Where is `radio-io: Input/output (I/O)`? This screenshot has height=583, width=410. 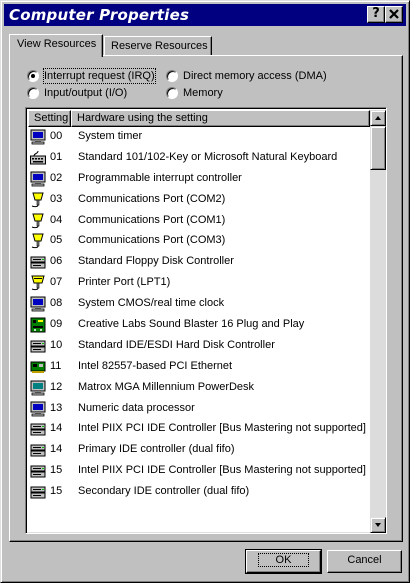
radio-io: Input/output (I/O) is located at coordinates (87, 93).